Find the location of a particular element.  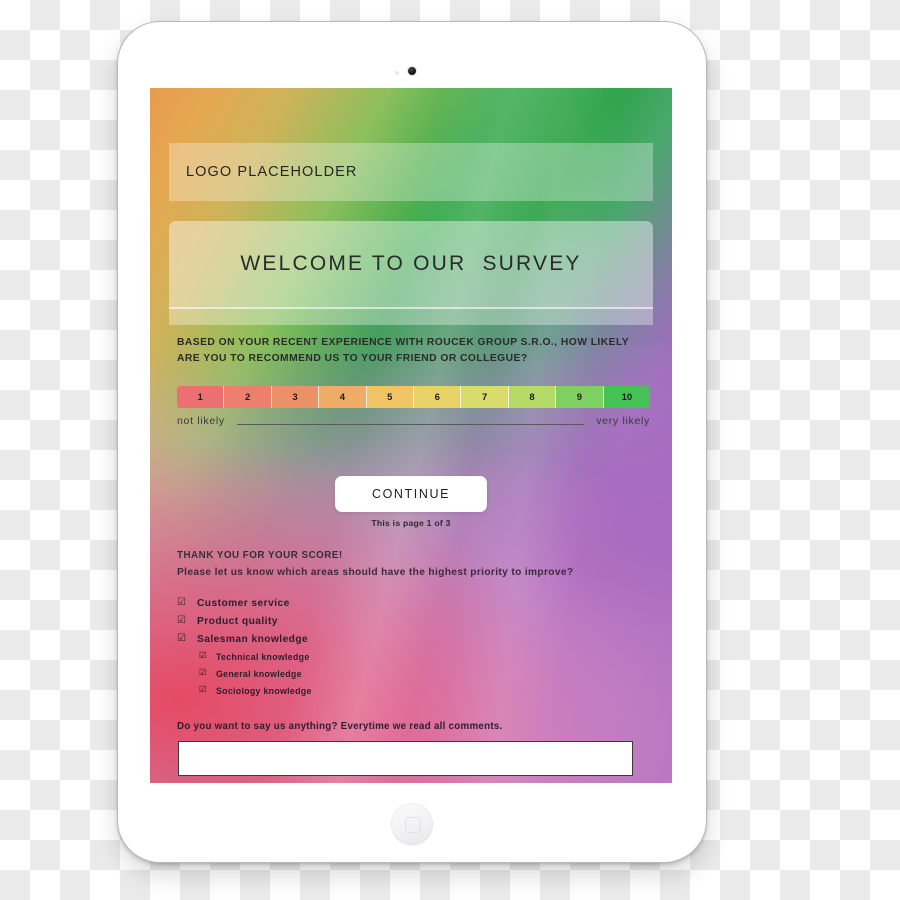

nps-rating-scale: 1 2 3 4 5 6 7 8 9 10 is located at coordinates (413, 397).